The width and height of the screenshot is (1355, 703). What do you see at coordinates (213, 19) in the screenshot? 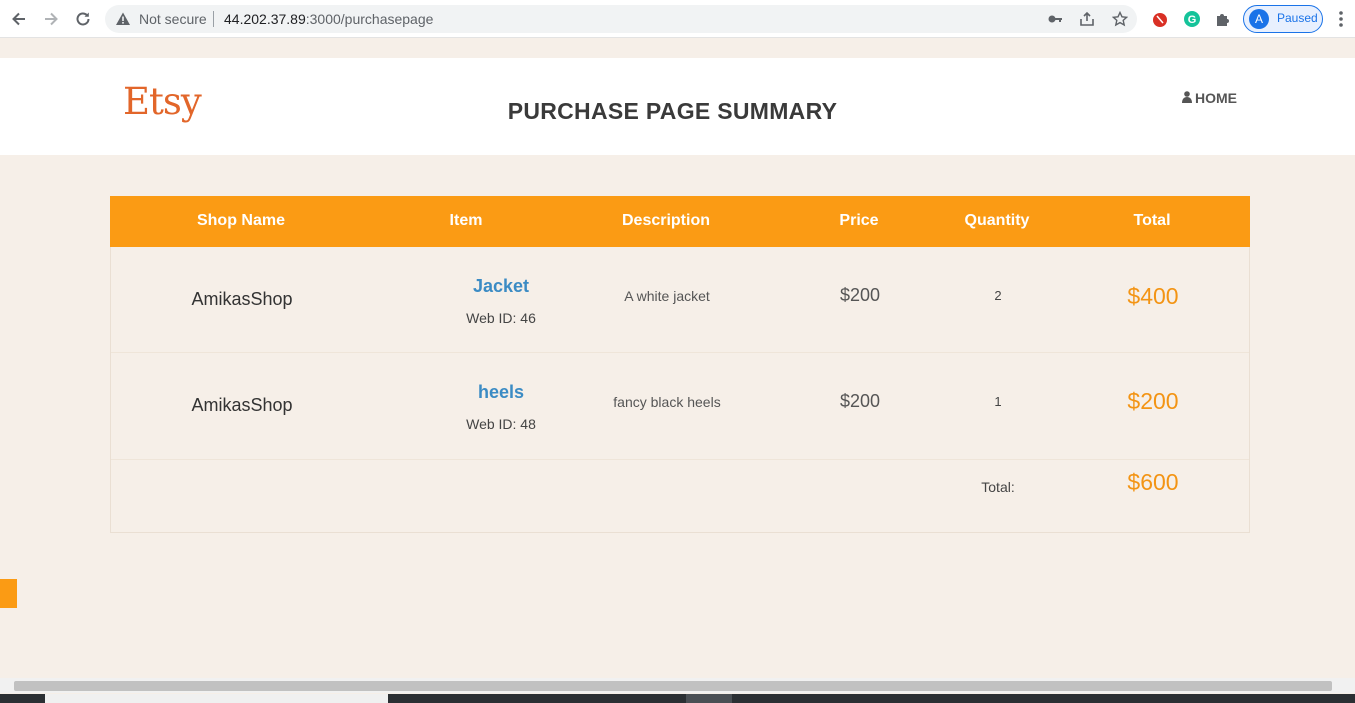
I see `divider` at bounding box center [213, 19].